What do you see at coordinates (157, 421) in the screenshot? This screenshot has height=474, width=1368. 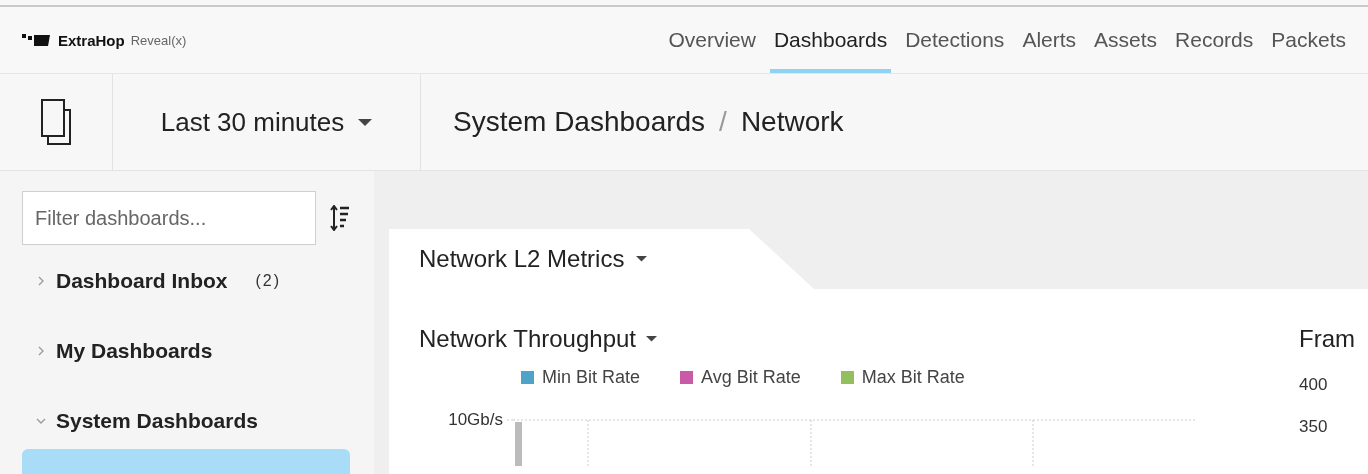 I see `sidebar-item-label: System Dashboards` at bounding box center [157, 421].